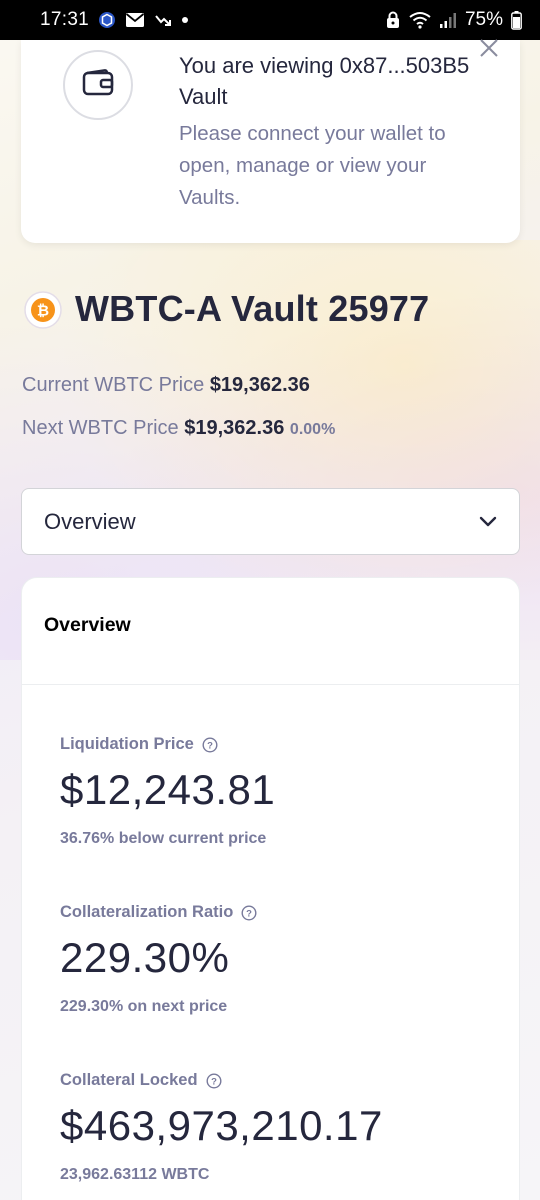  Describe the element at coordinates (113, 385) in the screenshot. I see `current-price-label: Current WBTC Price` at that location.